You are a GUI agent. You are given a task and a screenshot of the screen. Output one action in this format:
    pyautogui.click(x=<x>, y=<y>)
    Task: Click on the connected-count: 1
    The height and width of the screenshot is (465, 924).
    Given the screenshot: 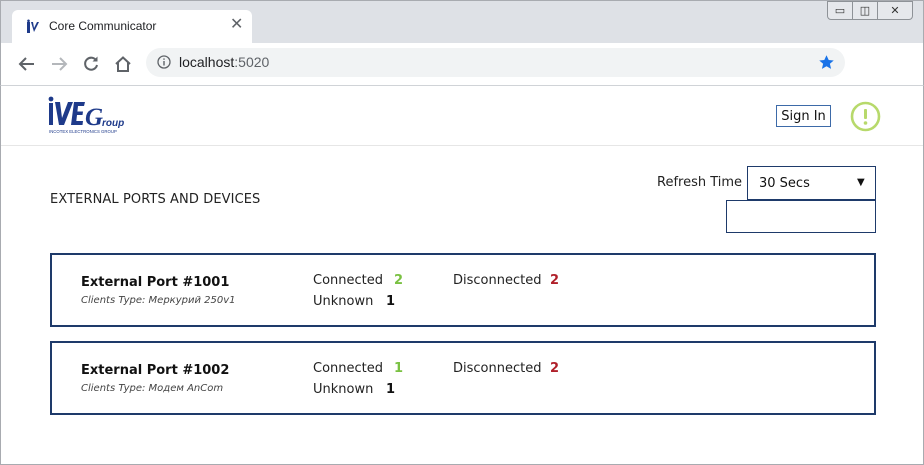 What is the action you would take?
    pyautogui.click(x=399, y=368)
    